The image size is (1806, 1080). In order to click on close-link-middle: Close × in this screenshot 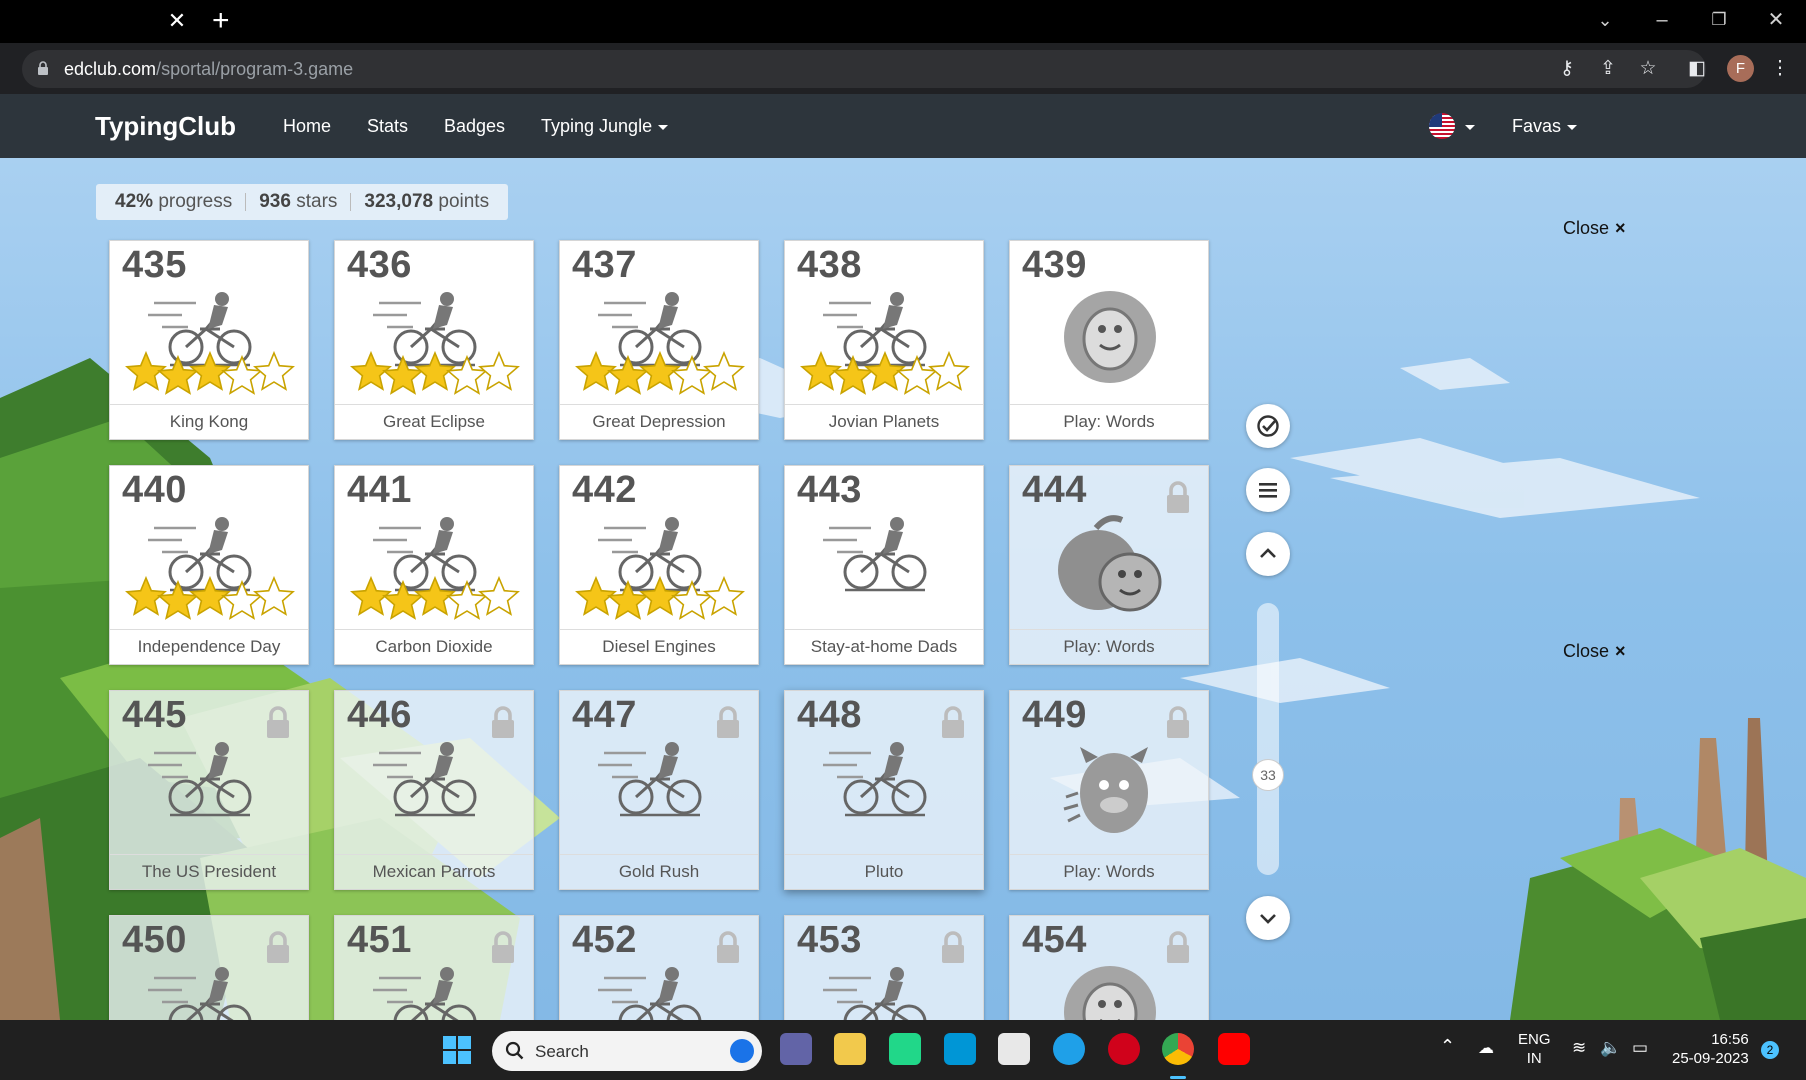, I will do `click(1594, 651)`.